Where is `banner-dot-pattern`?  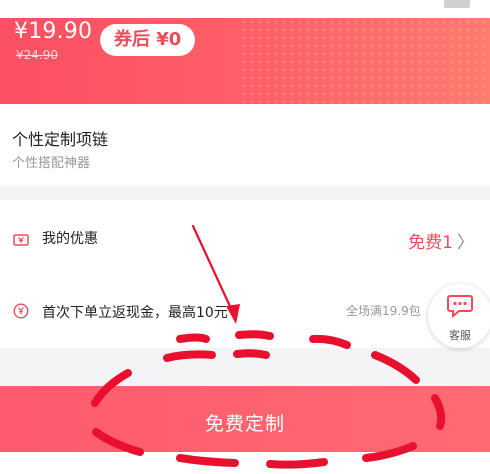 banner-dot-pattern is located at coordinates (365, 61).